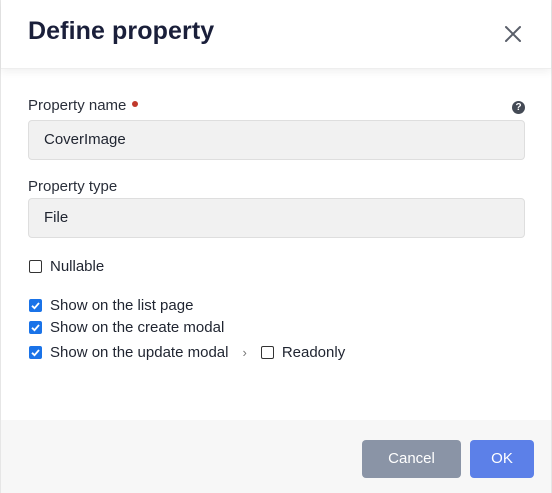 The height and width of the screenshot is (493, 552). What do you see at coordinates (502, 459) in the screenshot?
I see `ok-button: OK` at bounding box center [502, 459].